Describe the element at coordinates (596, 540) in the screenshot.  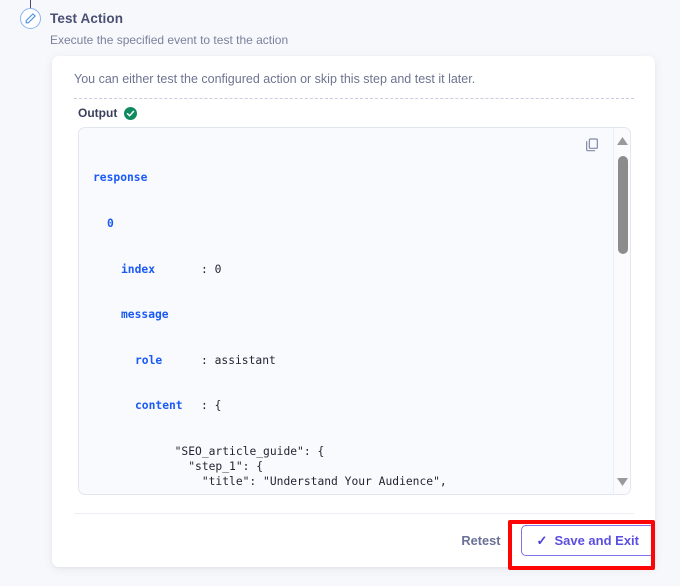
I see `save-and-exit-label: Save and Exit` at that location.